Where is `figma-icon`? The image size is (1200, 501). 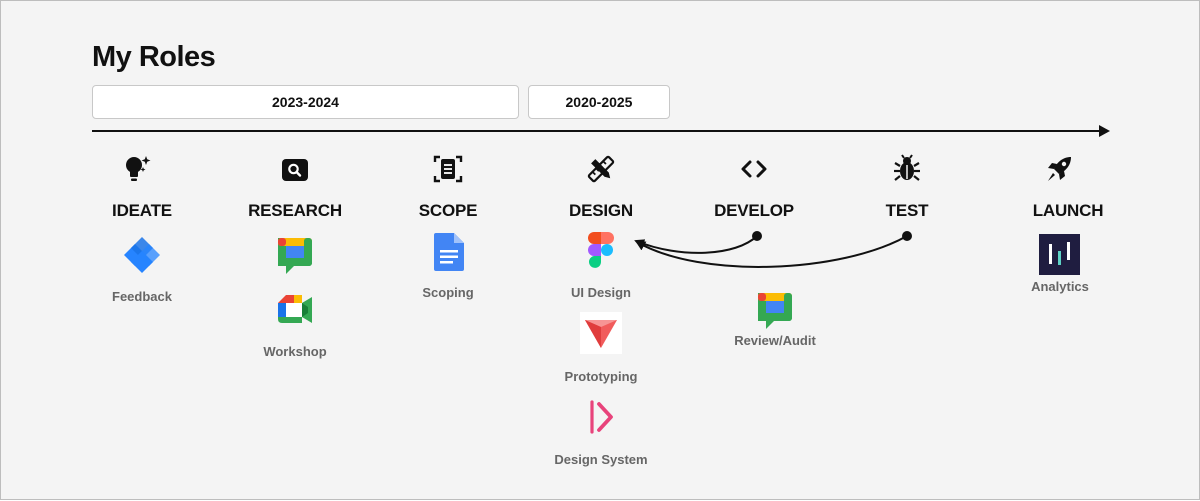 figma-icon is located at coordinates (601, 250).